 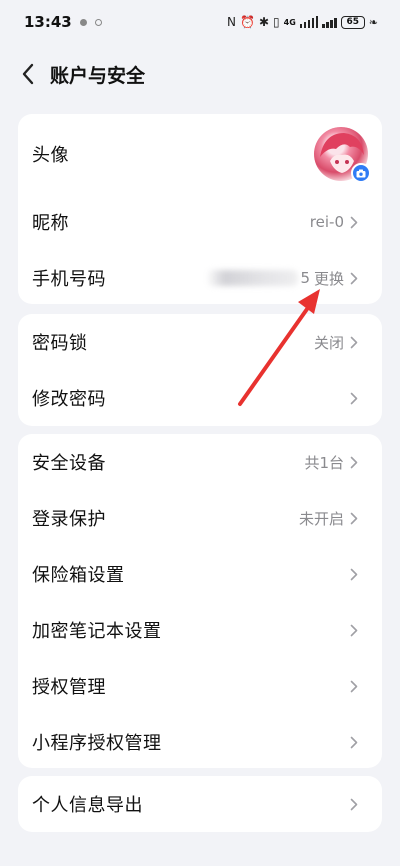 What do you see at coordinates (247, 22) in the screenshot?
I see `alarm-icon: ⏰` at bounding box center [247, 22].